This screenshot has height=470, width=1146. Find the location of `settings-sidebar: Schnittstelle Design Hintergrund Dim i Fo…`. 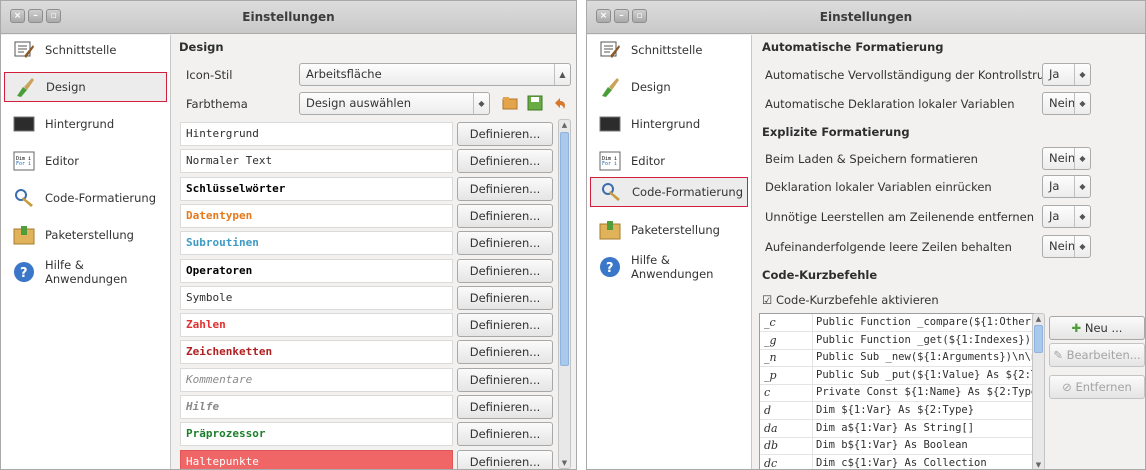

settings-sidebar: Schnittstelle Design Hintergrund Dim i Fo… is located at coordinates (669, 252).